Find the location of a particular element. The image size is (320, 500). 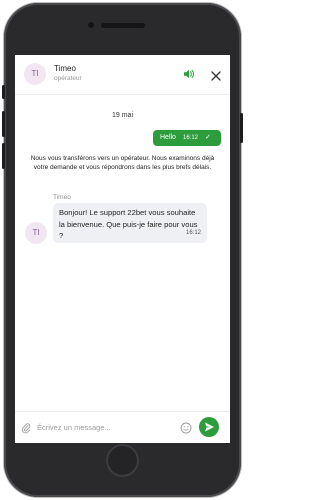

message-input is located at coordinates (106, 427).